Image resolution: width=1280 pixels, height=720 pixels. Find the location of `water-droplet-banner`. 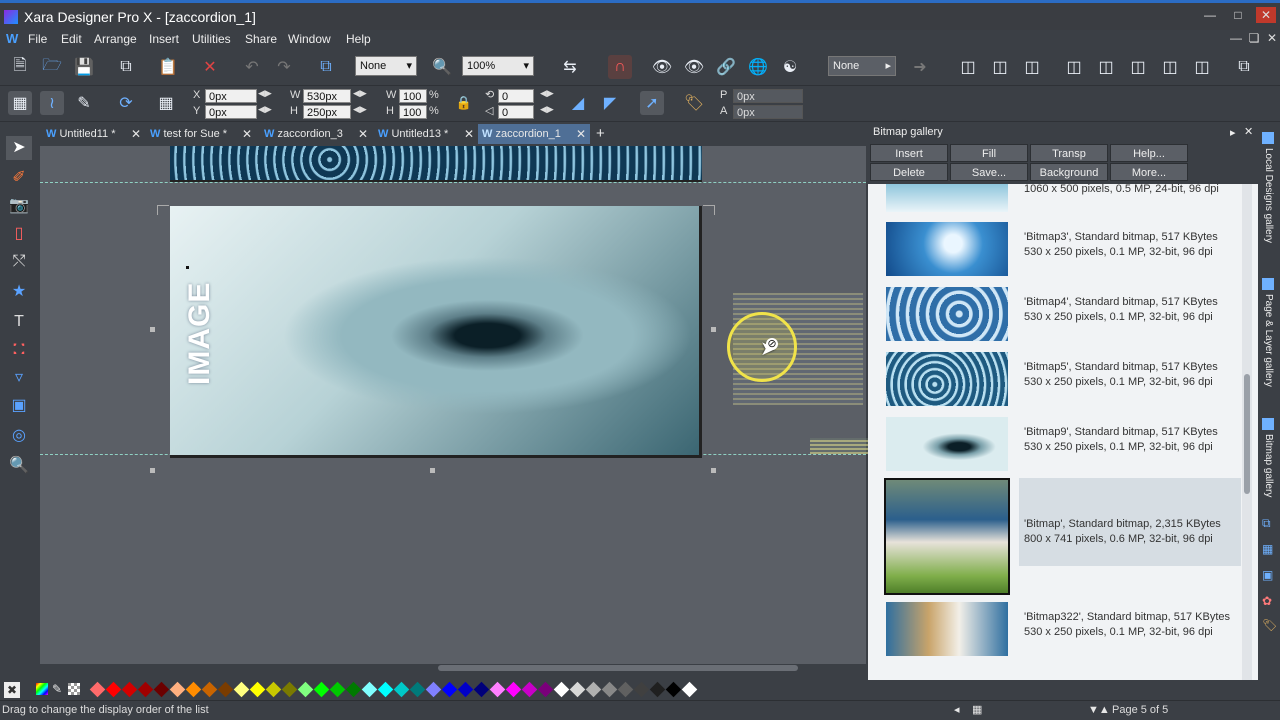

water-droplet-banner is located at coordinates (436, 164).